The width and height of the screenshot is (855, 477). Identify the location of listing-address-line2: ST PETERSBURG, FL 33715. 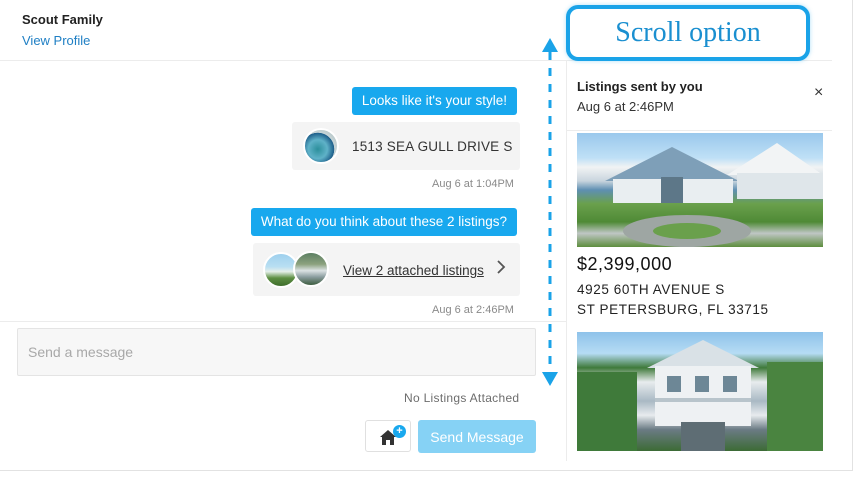
(673, 309).